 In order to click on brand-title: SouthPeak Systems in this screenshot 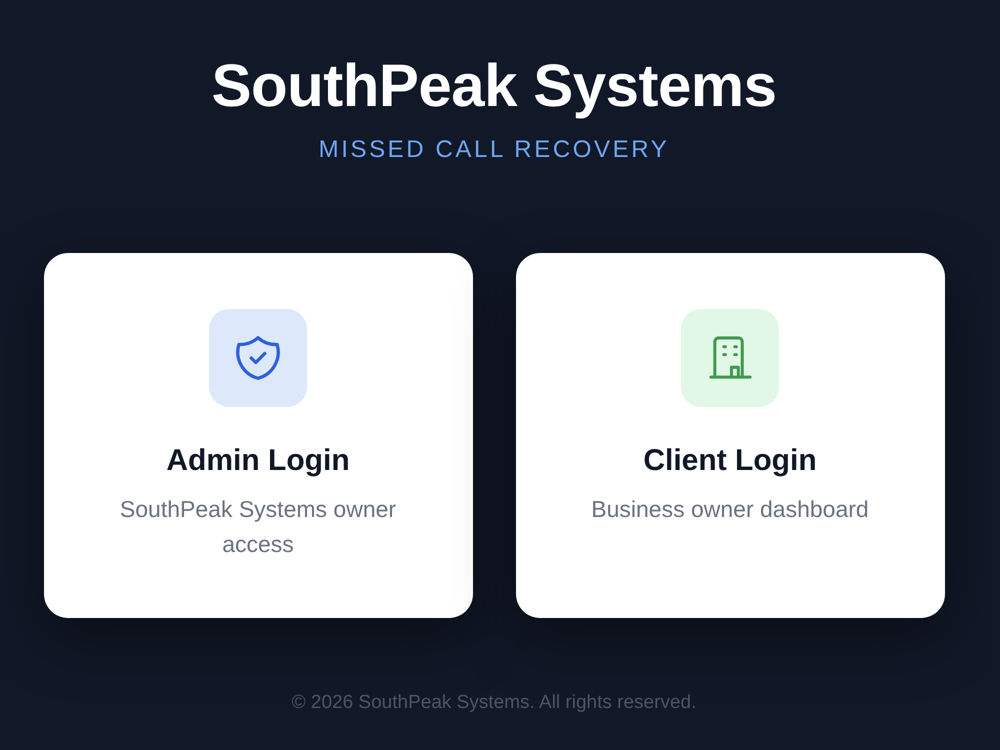, I will do `click(494, 86)`.